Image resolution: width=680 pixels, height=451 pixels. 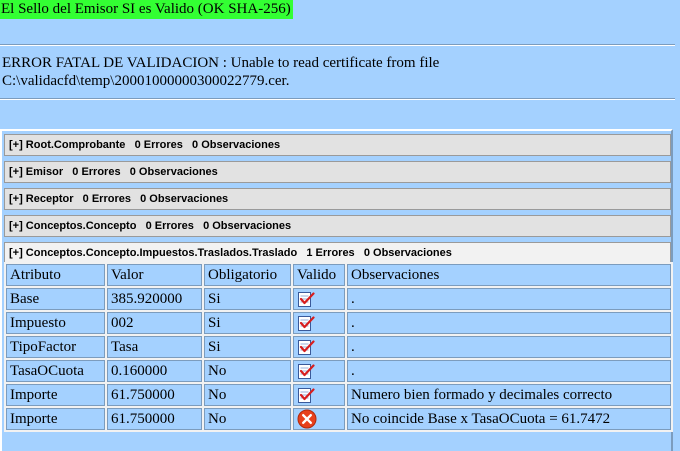 What do you see at coordinates (55, 371) in the screenshot?
I see `cell-atributo: TasaOCuota` at bounding box center [55, 371].